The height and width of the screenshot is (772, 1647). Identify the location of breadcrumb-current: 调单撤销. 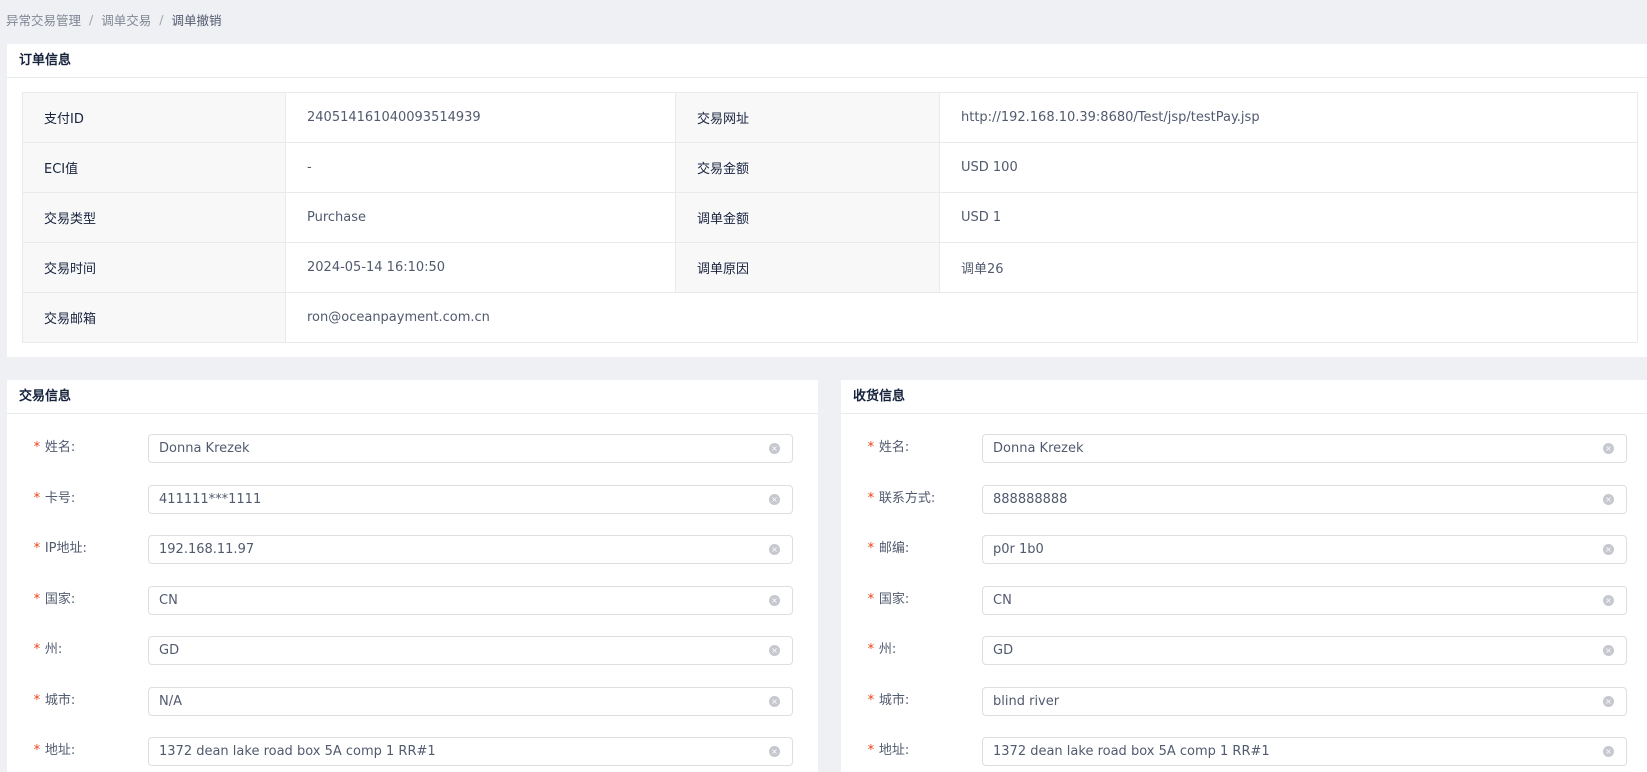
(196, 20).